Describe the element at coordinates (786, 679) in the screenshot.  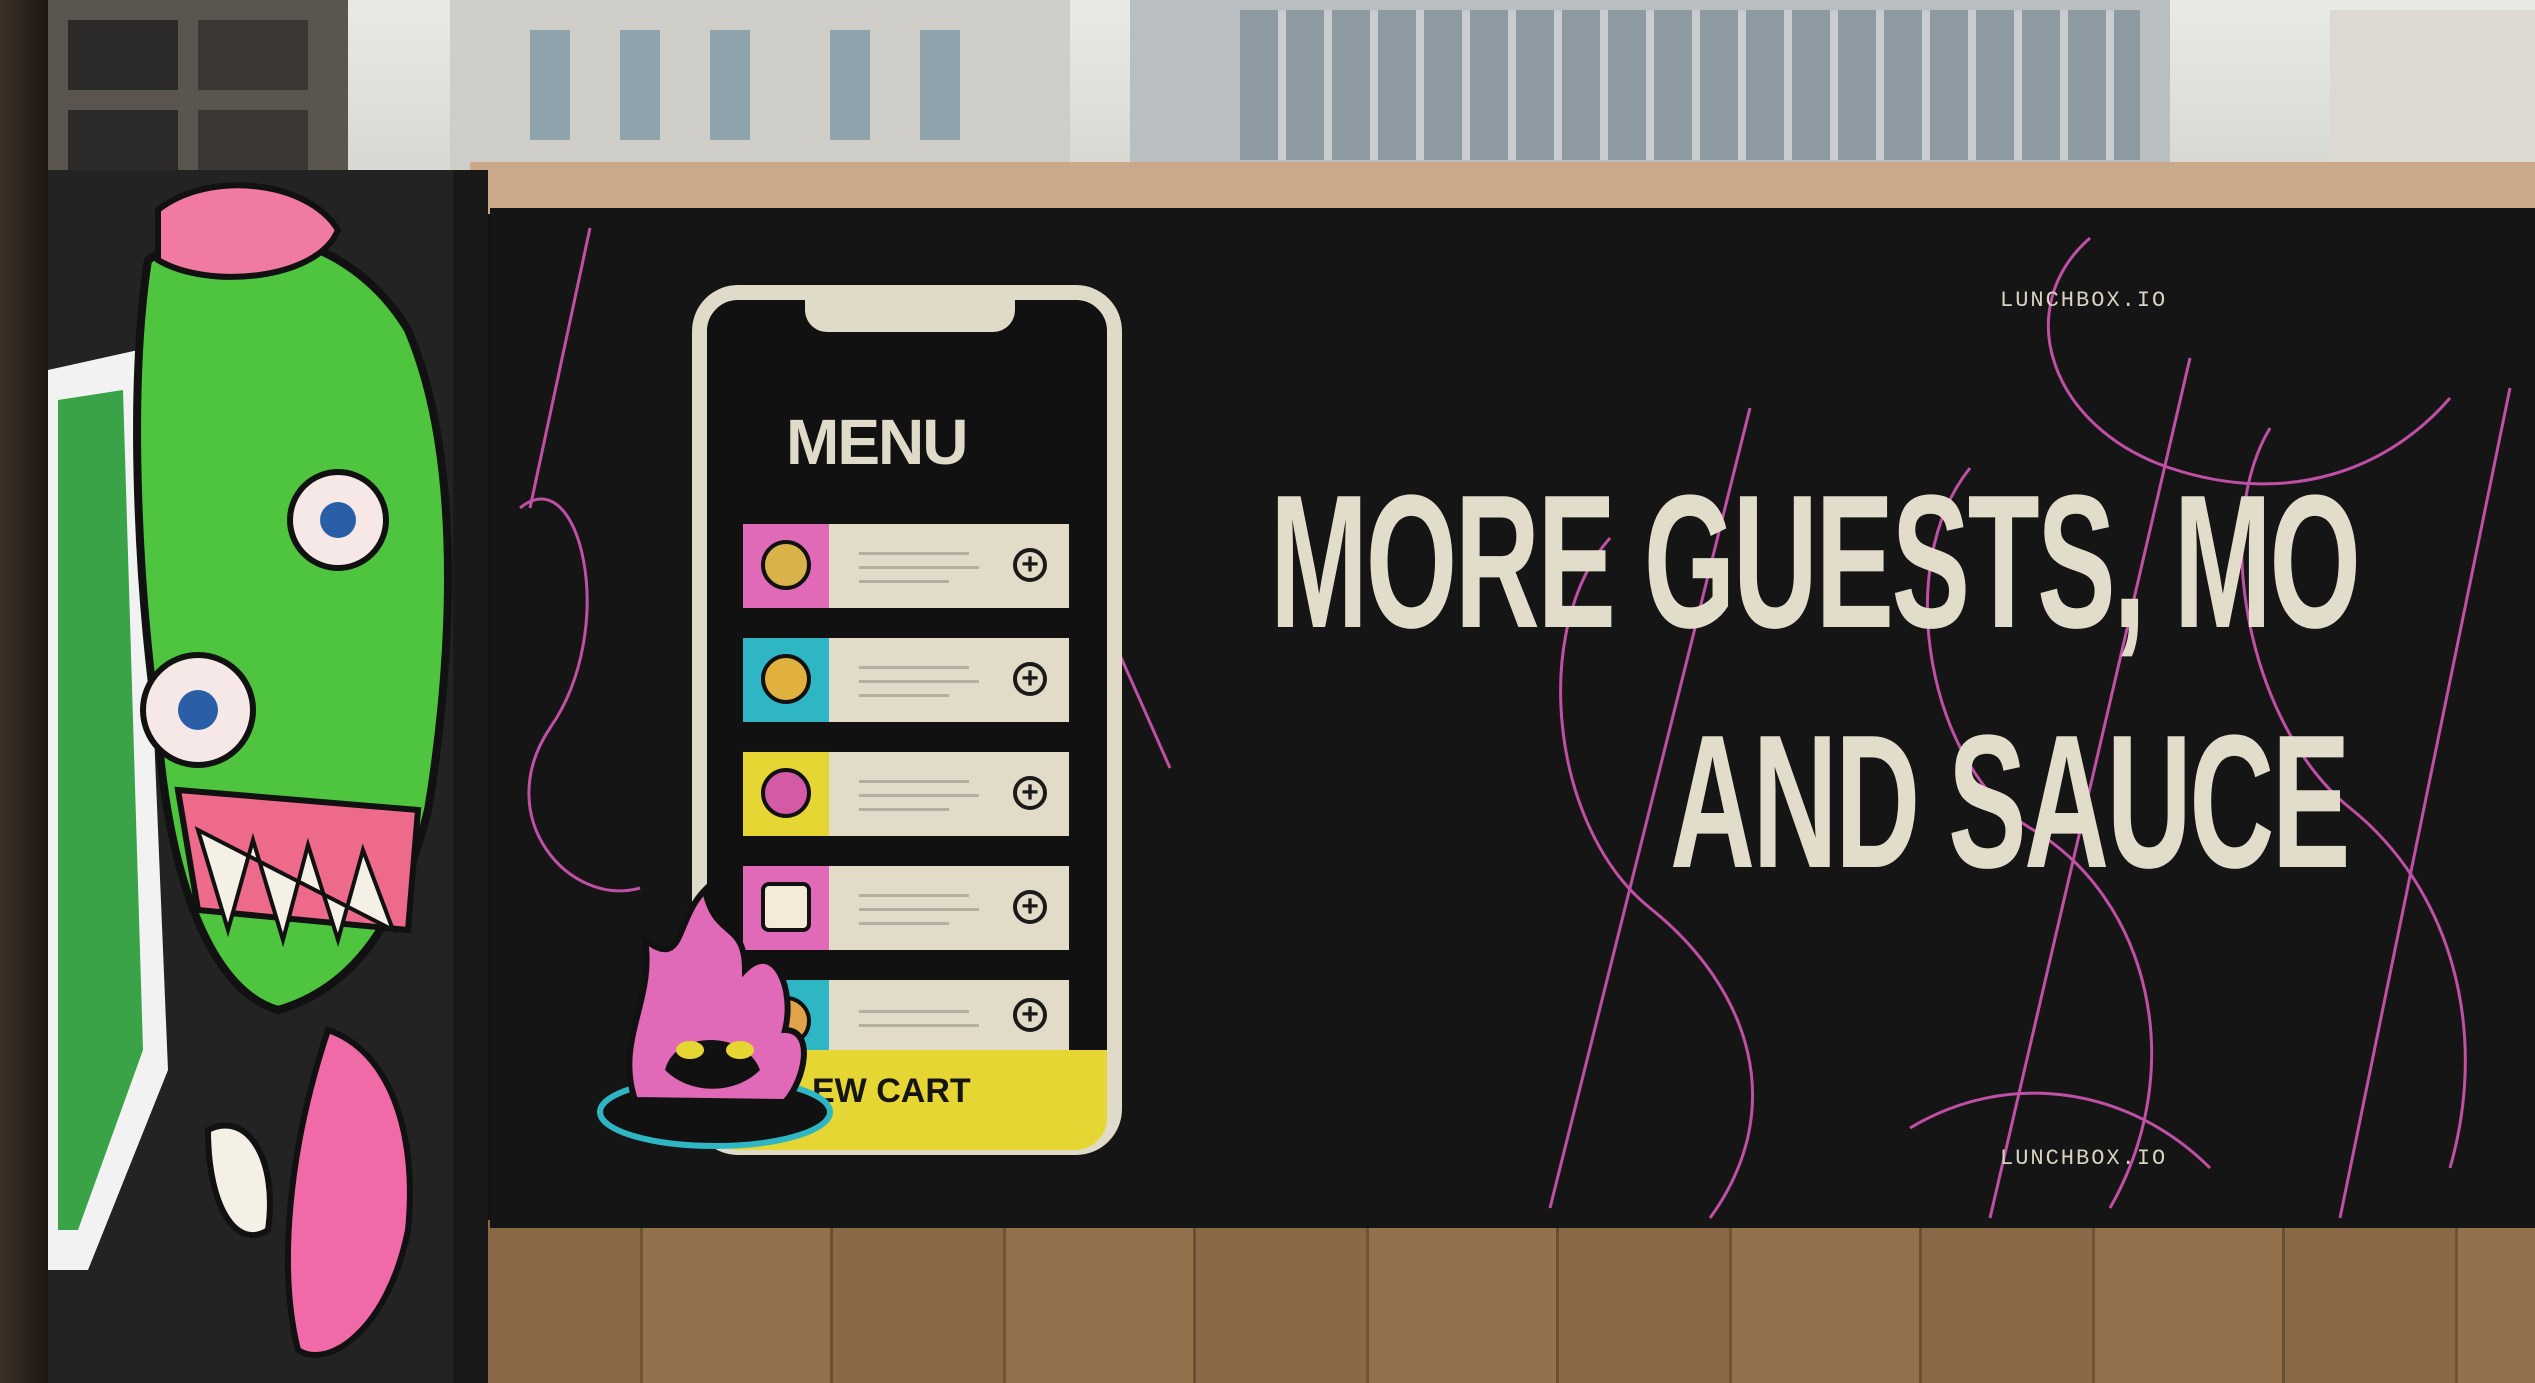
I see `taco-icon` at that location.